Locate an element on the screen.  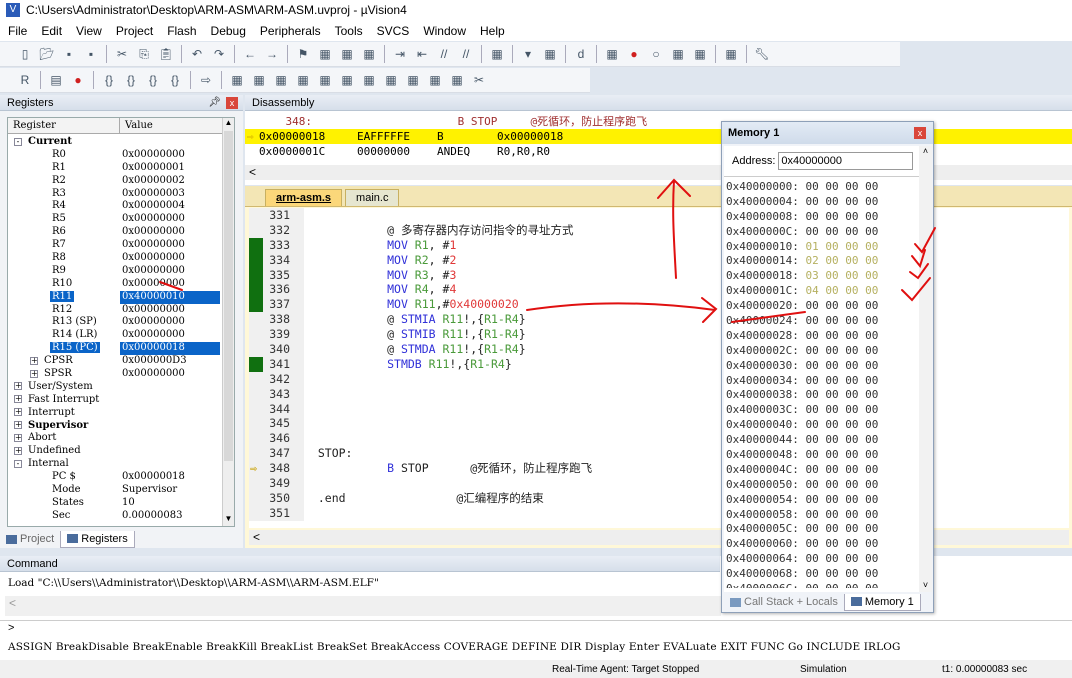
code-line: 344 is located at coordinates (659, 409).